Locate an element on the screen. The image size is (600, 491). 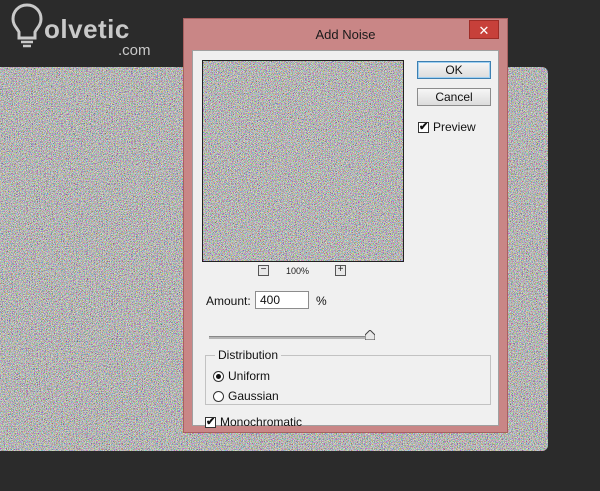
preview-noise-texture is located at coordinates (303, 161).